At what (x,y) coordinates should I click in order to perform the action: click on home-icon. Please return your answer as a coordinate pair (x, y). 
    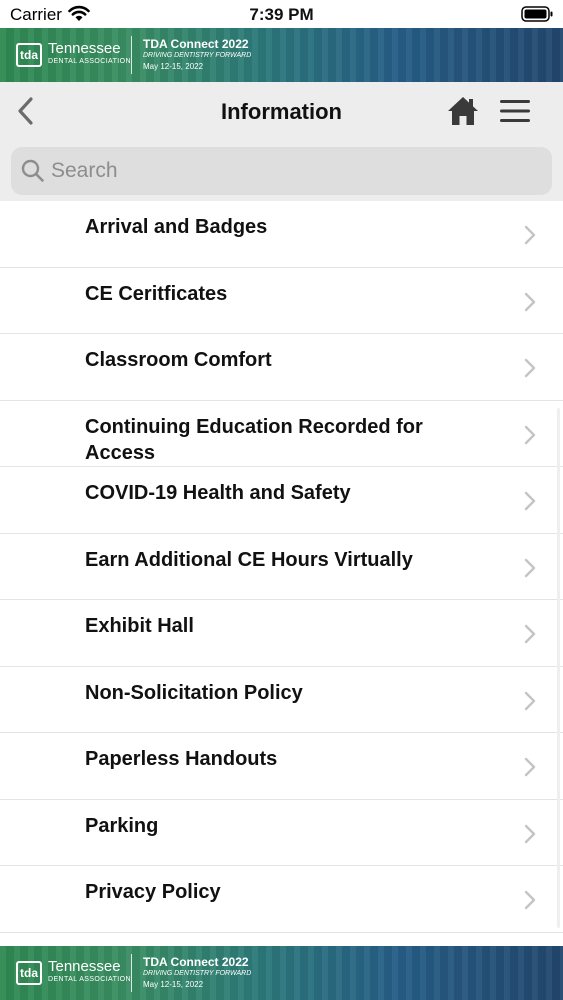
    Looking at the image, I should click on (463, 111).